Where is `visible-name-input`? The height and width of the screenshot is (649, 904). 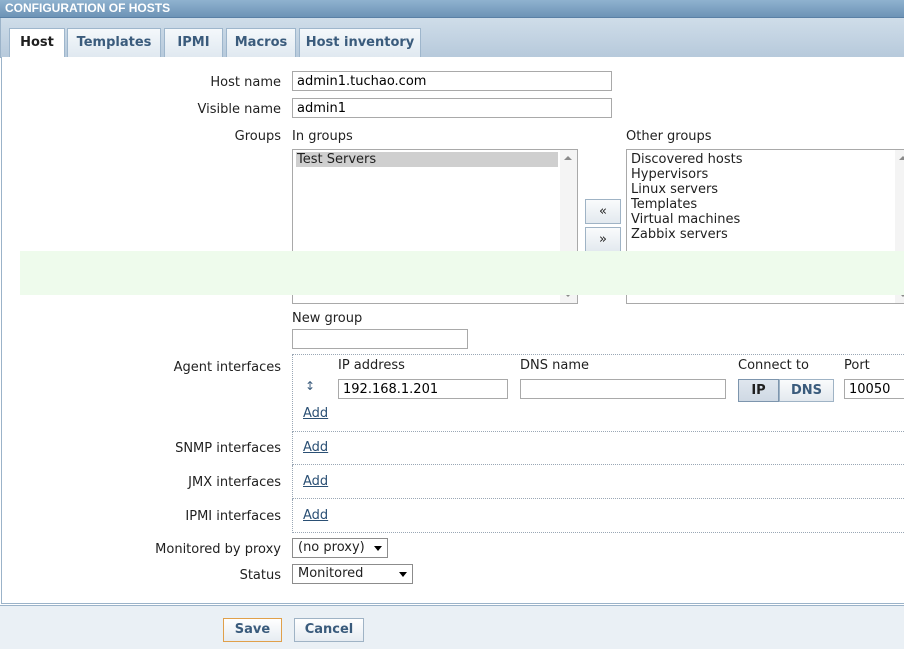
visible-name-input is located at coordinates (452, 108).